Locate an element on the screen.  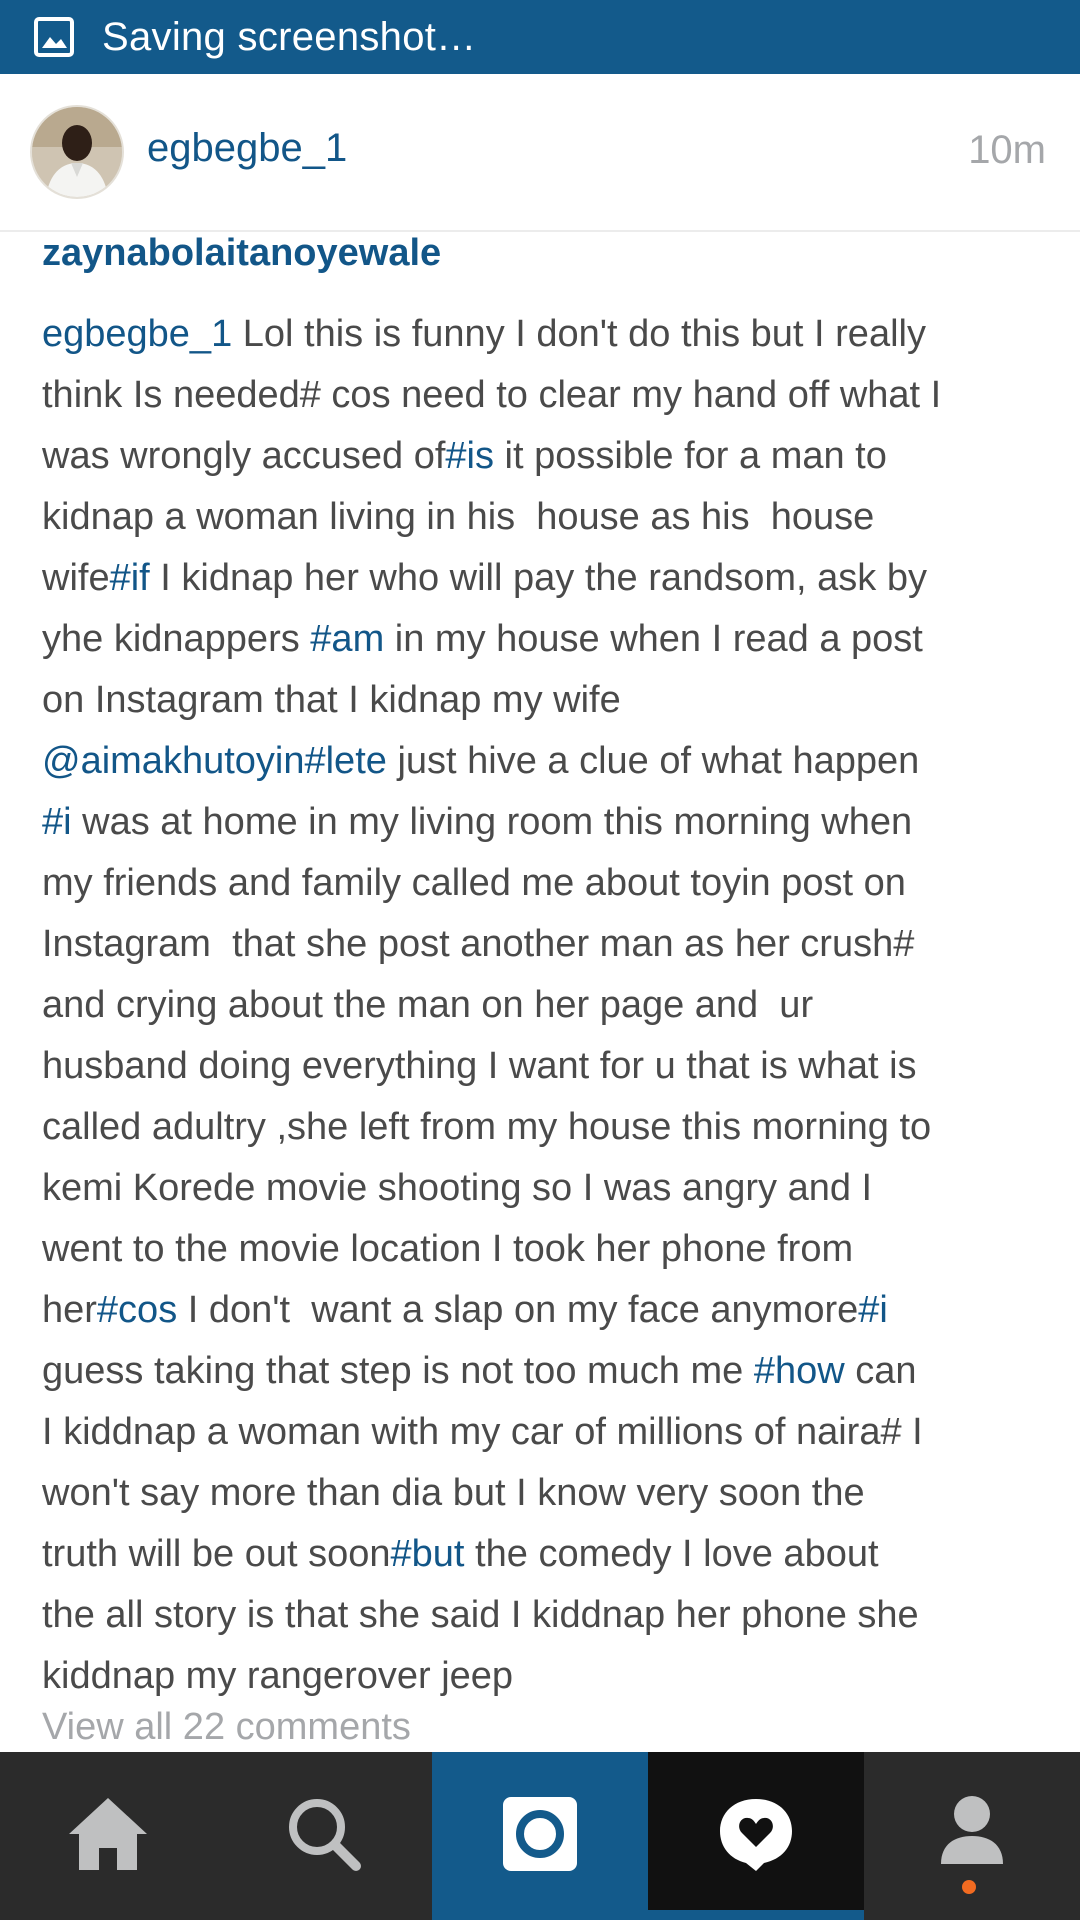
comment-text-segment: was wrongly accused of is located at coordinates (244, 456).